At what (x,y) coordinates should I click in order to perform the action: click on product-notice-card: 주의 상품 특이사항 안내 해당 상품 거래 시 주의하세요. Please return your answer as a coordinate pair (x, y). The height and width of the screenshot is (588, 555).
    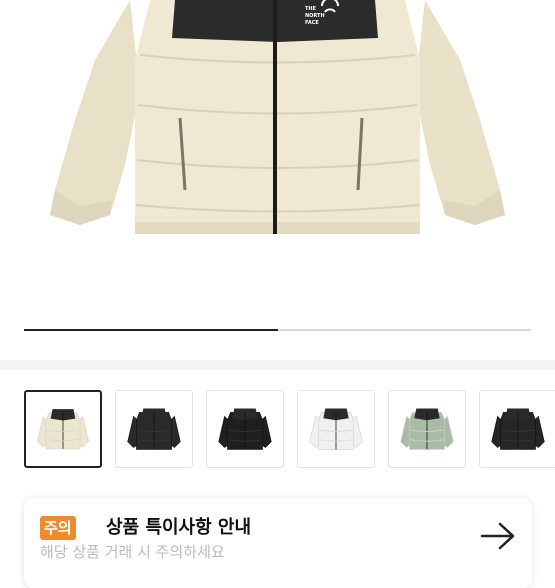
    Looking at the image, I should click on (278, 543).